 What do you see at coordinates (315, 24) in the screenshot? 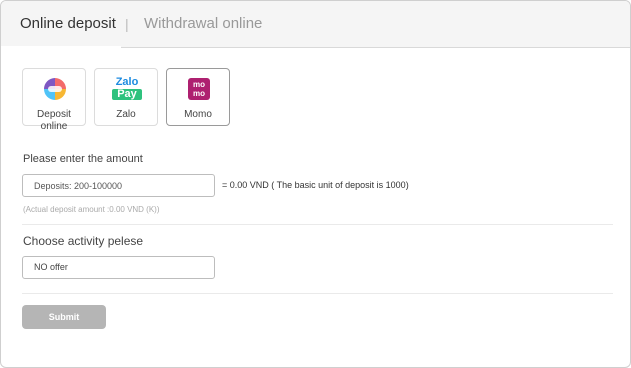
I see `tab-bar: Online deposit | Withdrawal online` at bounding box center [315, 24].